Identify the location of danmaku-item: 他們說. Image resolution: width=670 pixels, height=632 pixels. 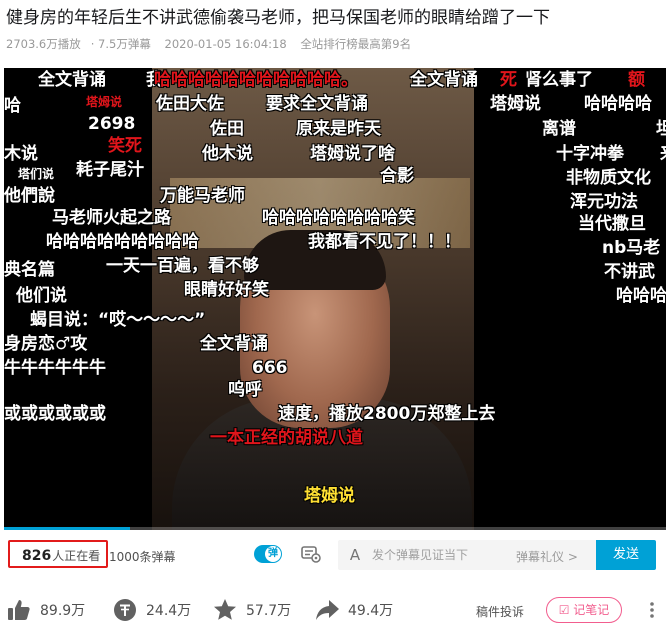
(29, 196).